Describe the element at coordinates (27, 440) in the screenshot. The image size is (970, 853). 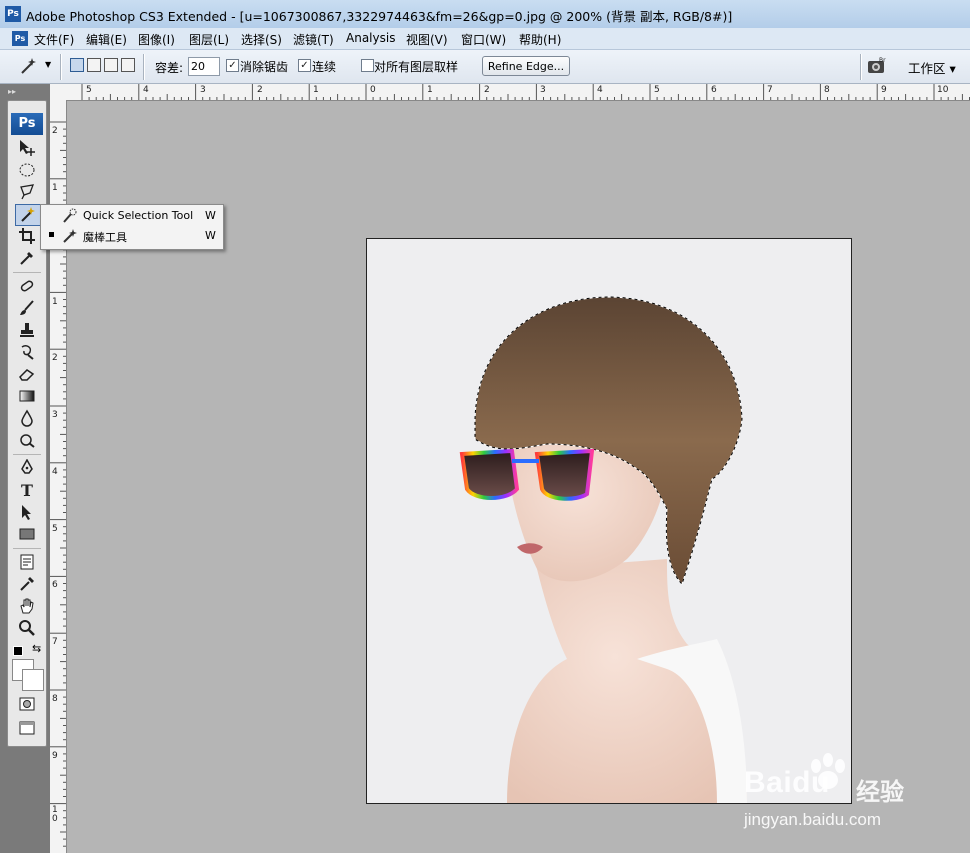
I see `dodge-tool-button` at that location.